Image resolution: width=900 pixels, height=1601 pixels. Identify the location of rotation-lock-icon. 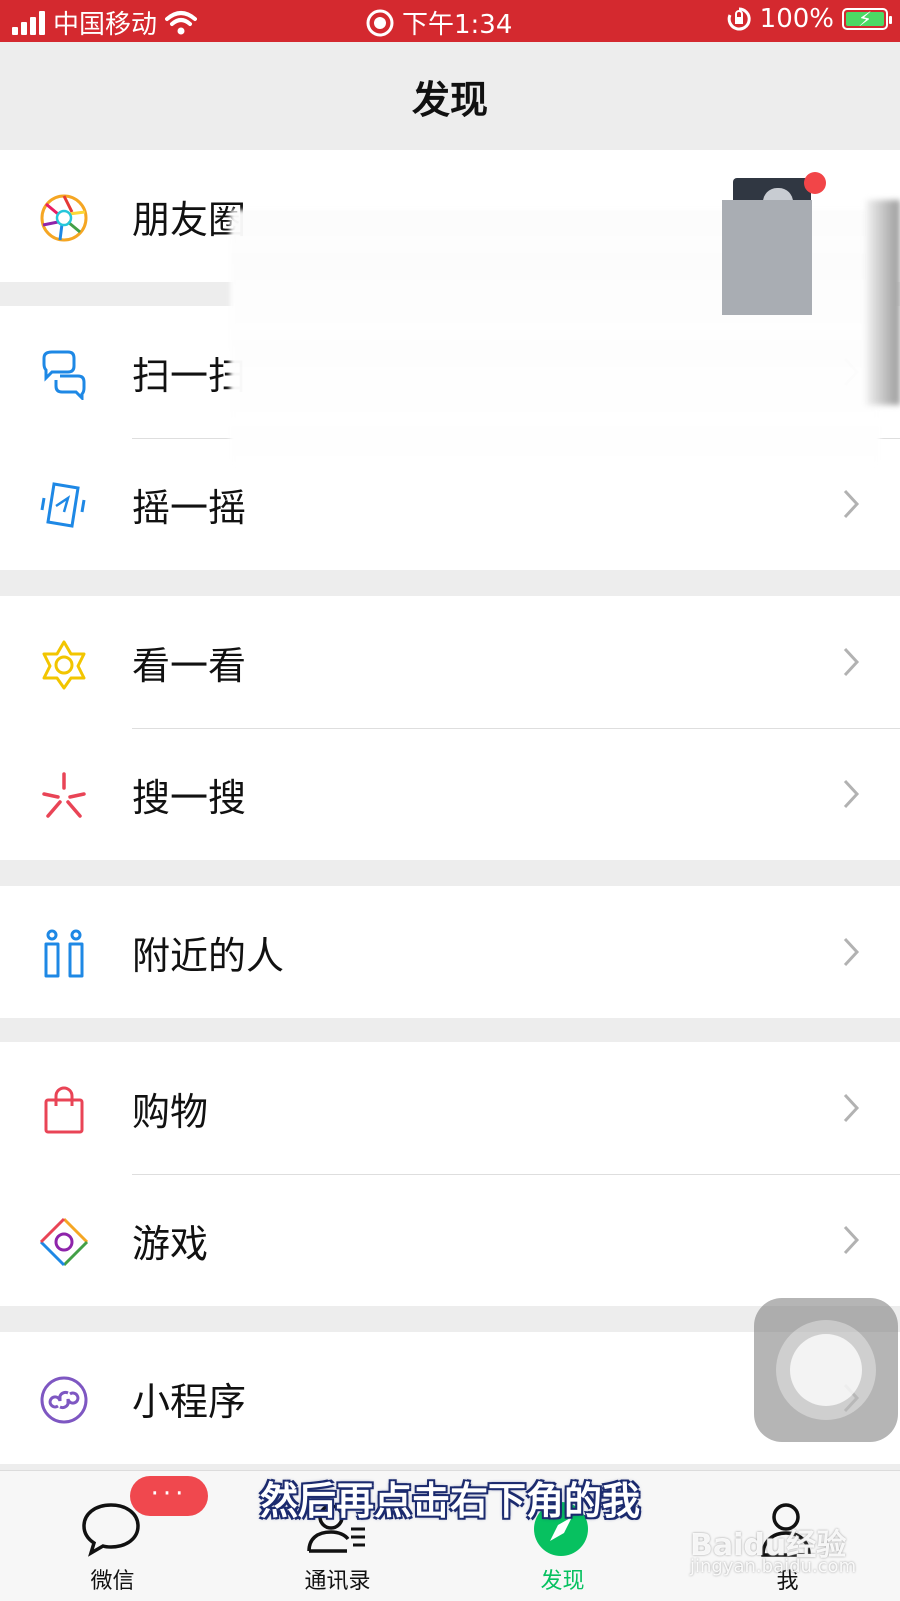
(739, 19).